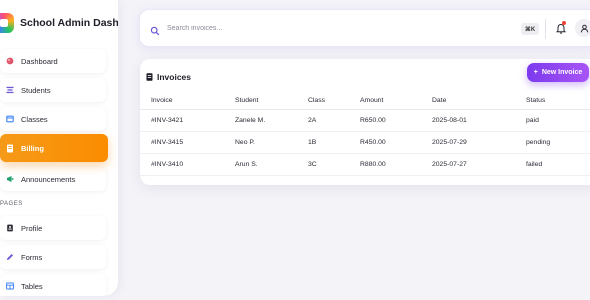  Describe the element at coordinates (10, 61) in the screenshot. I see `palette-icon` at that location.